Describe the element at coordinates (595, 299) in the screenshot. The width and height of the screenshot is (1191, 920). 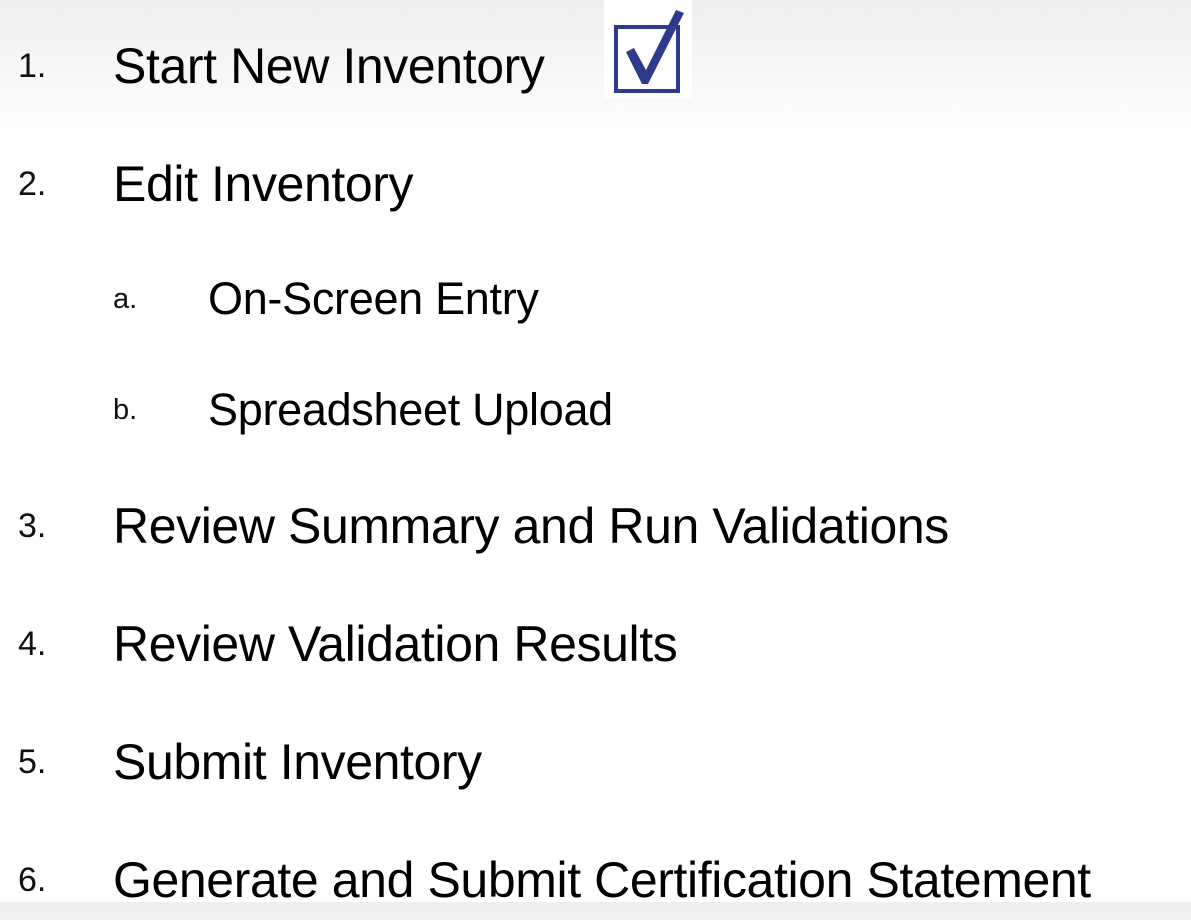
I see `substep-item-on-screen-entry: a. On-Screen Entry` at that location.